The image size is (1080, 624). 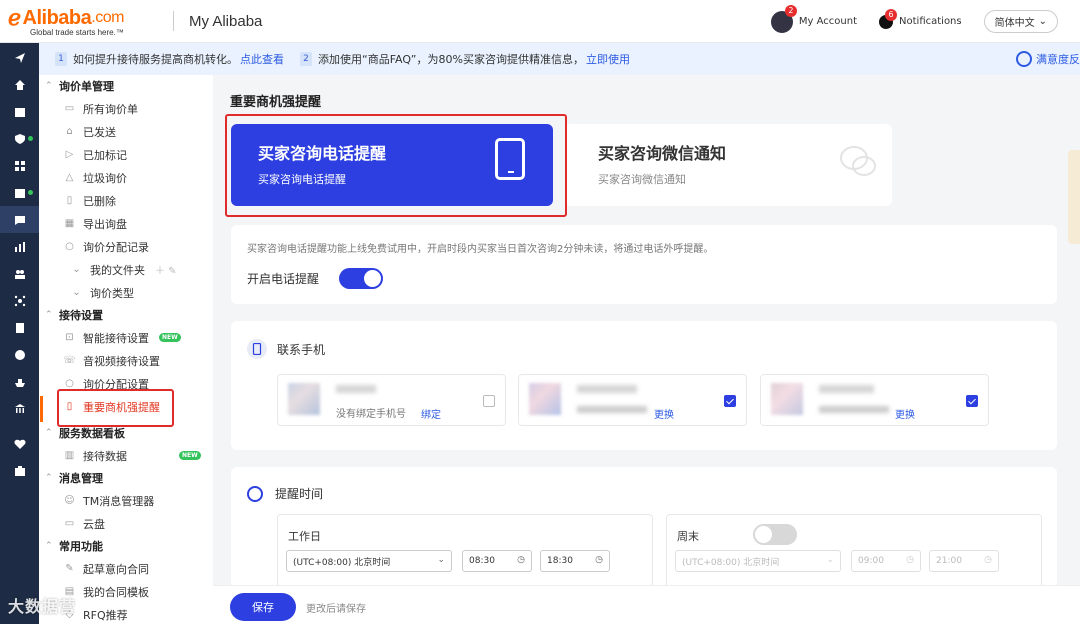 I want to click on clock-icon, so click(x=255, y=493).